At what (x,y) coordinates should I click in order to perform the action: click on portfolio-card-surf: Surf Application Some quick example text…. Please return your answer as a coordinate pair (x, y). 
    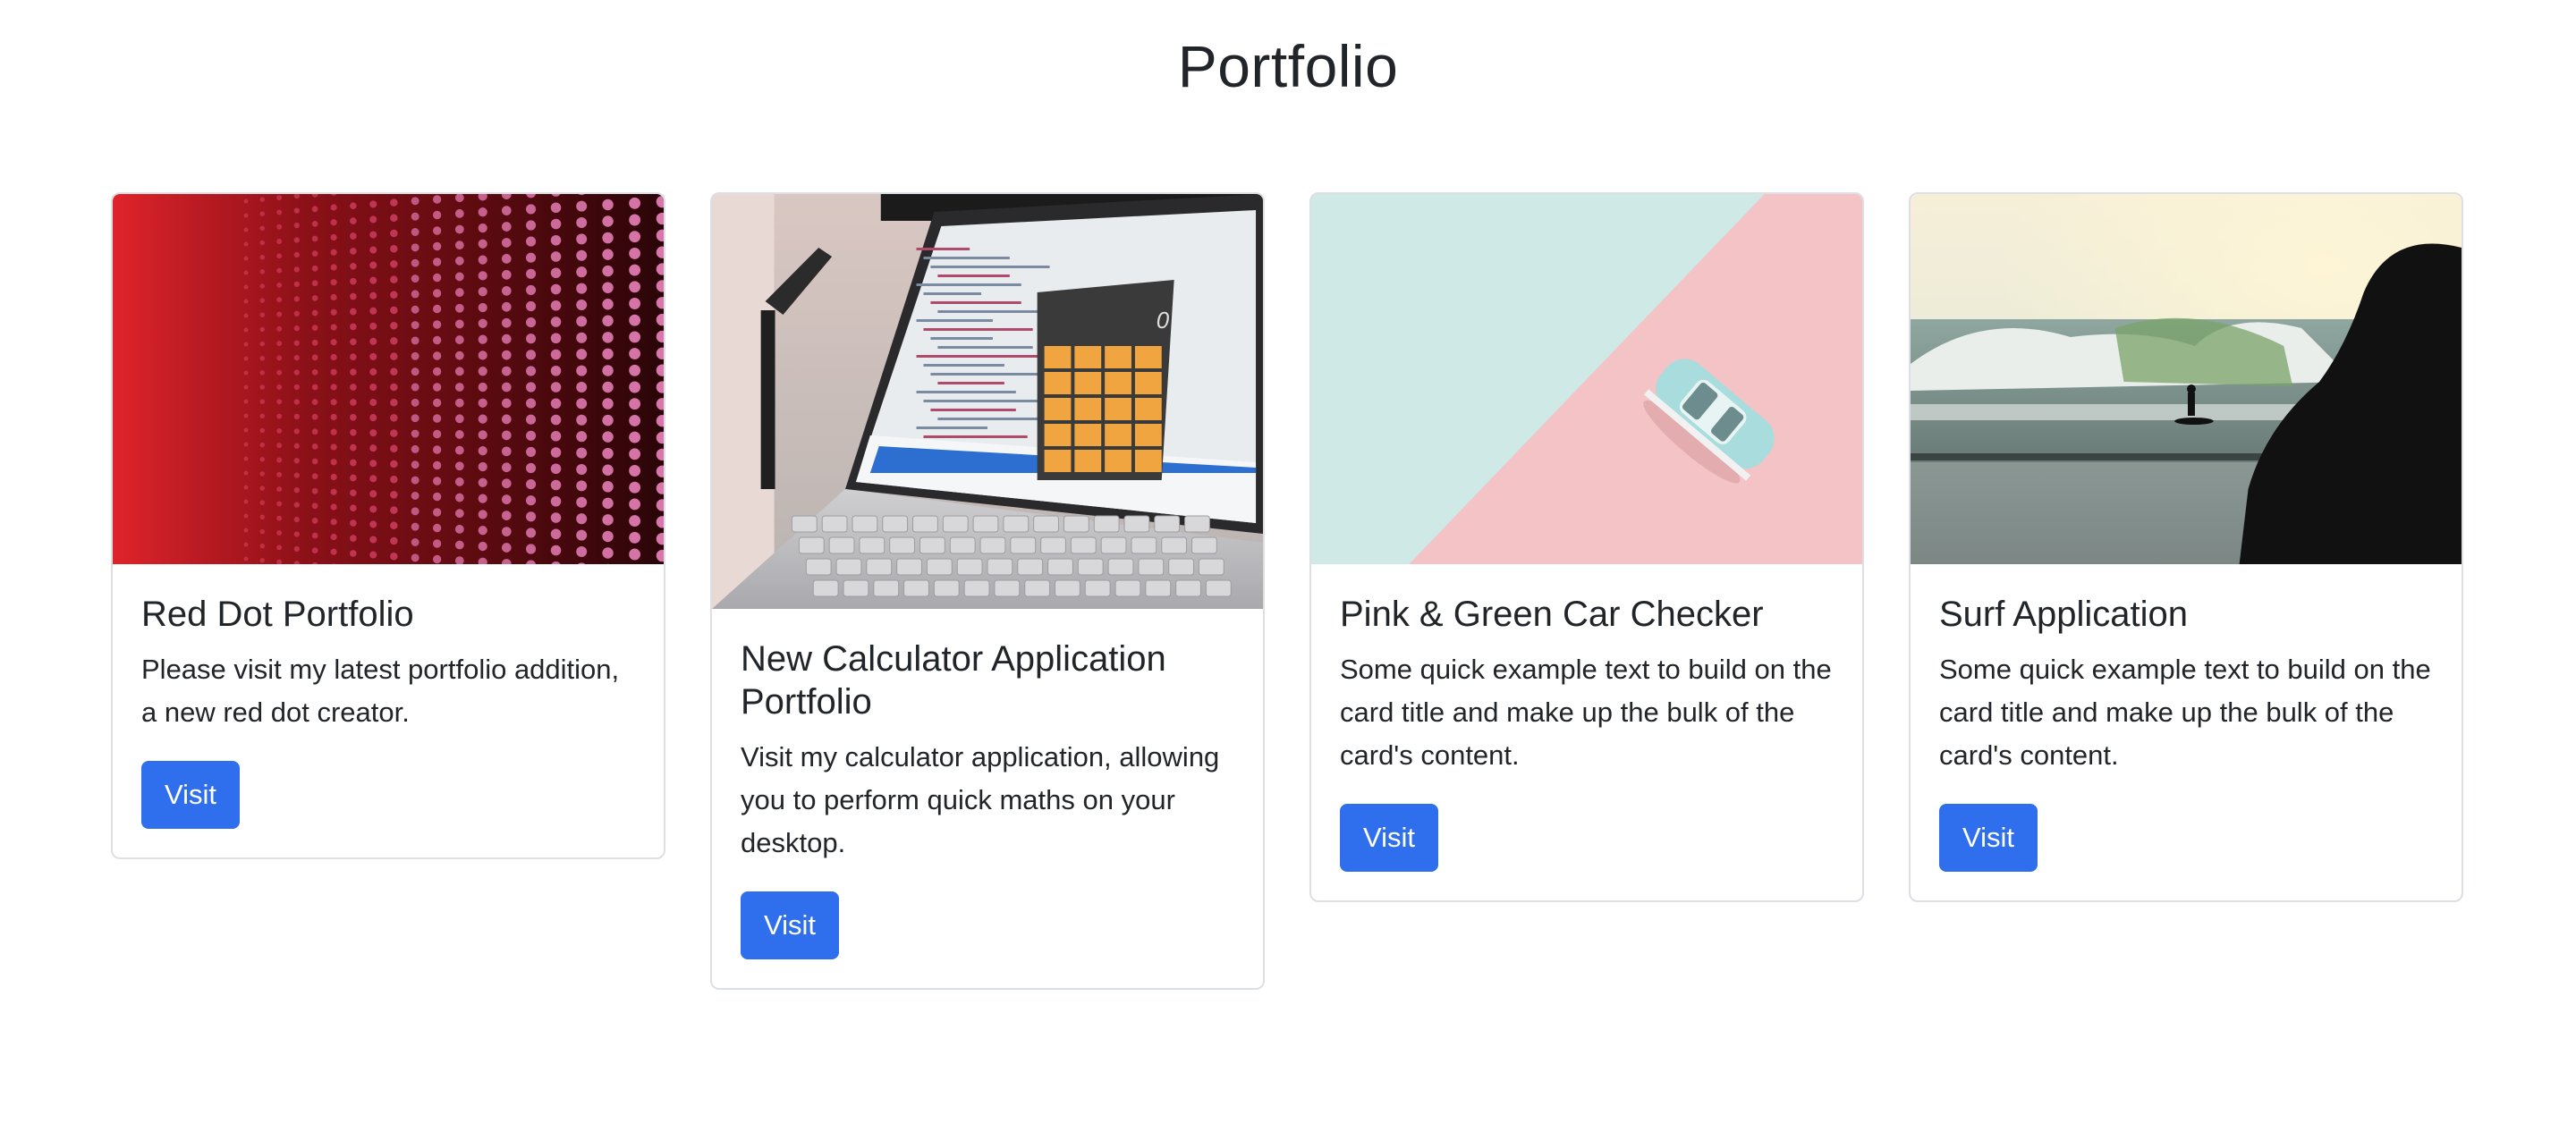
    Looking at the image, I should click on (2186, 547).